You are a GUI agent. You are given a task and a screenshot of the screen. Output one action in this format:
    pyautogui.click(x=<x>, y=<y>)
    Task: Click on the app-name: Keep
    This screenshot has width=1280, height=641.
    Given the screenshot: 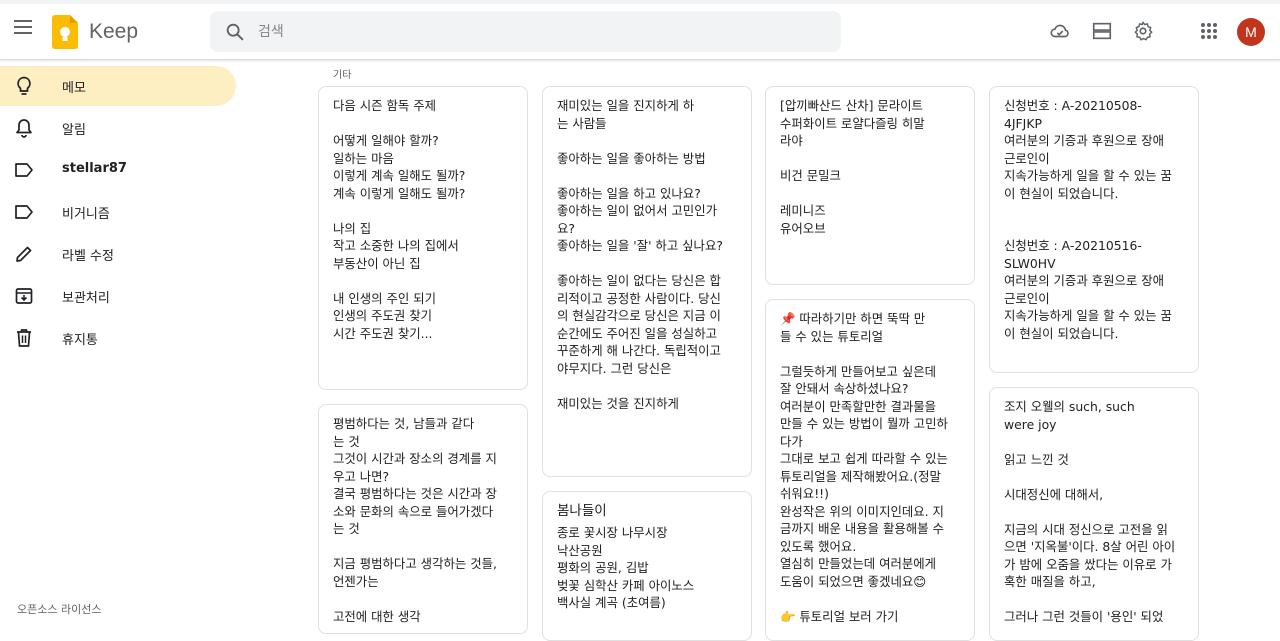 What is the action you would take?
    pyautogui.click(x=113, y=32)
    